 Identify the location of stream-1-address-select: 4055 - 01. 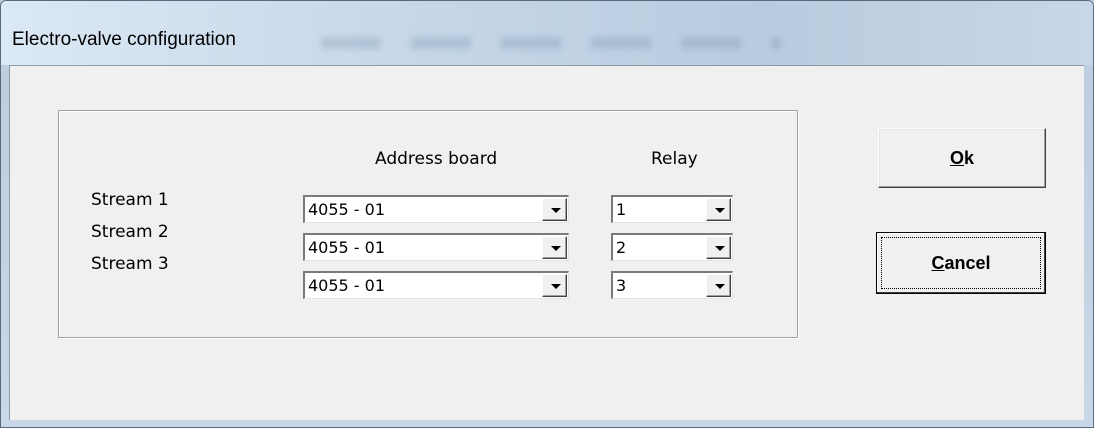
(436, 209).